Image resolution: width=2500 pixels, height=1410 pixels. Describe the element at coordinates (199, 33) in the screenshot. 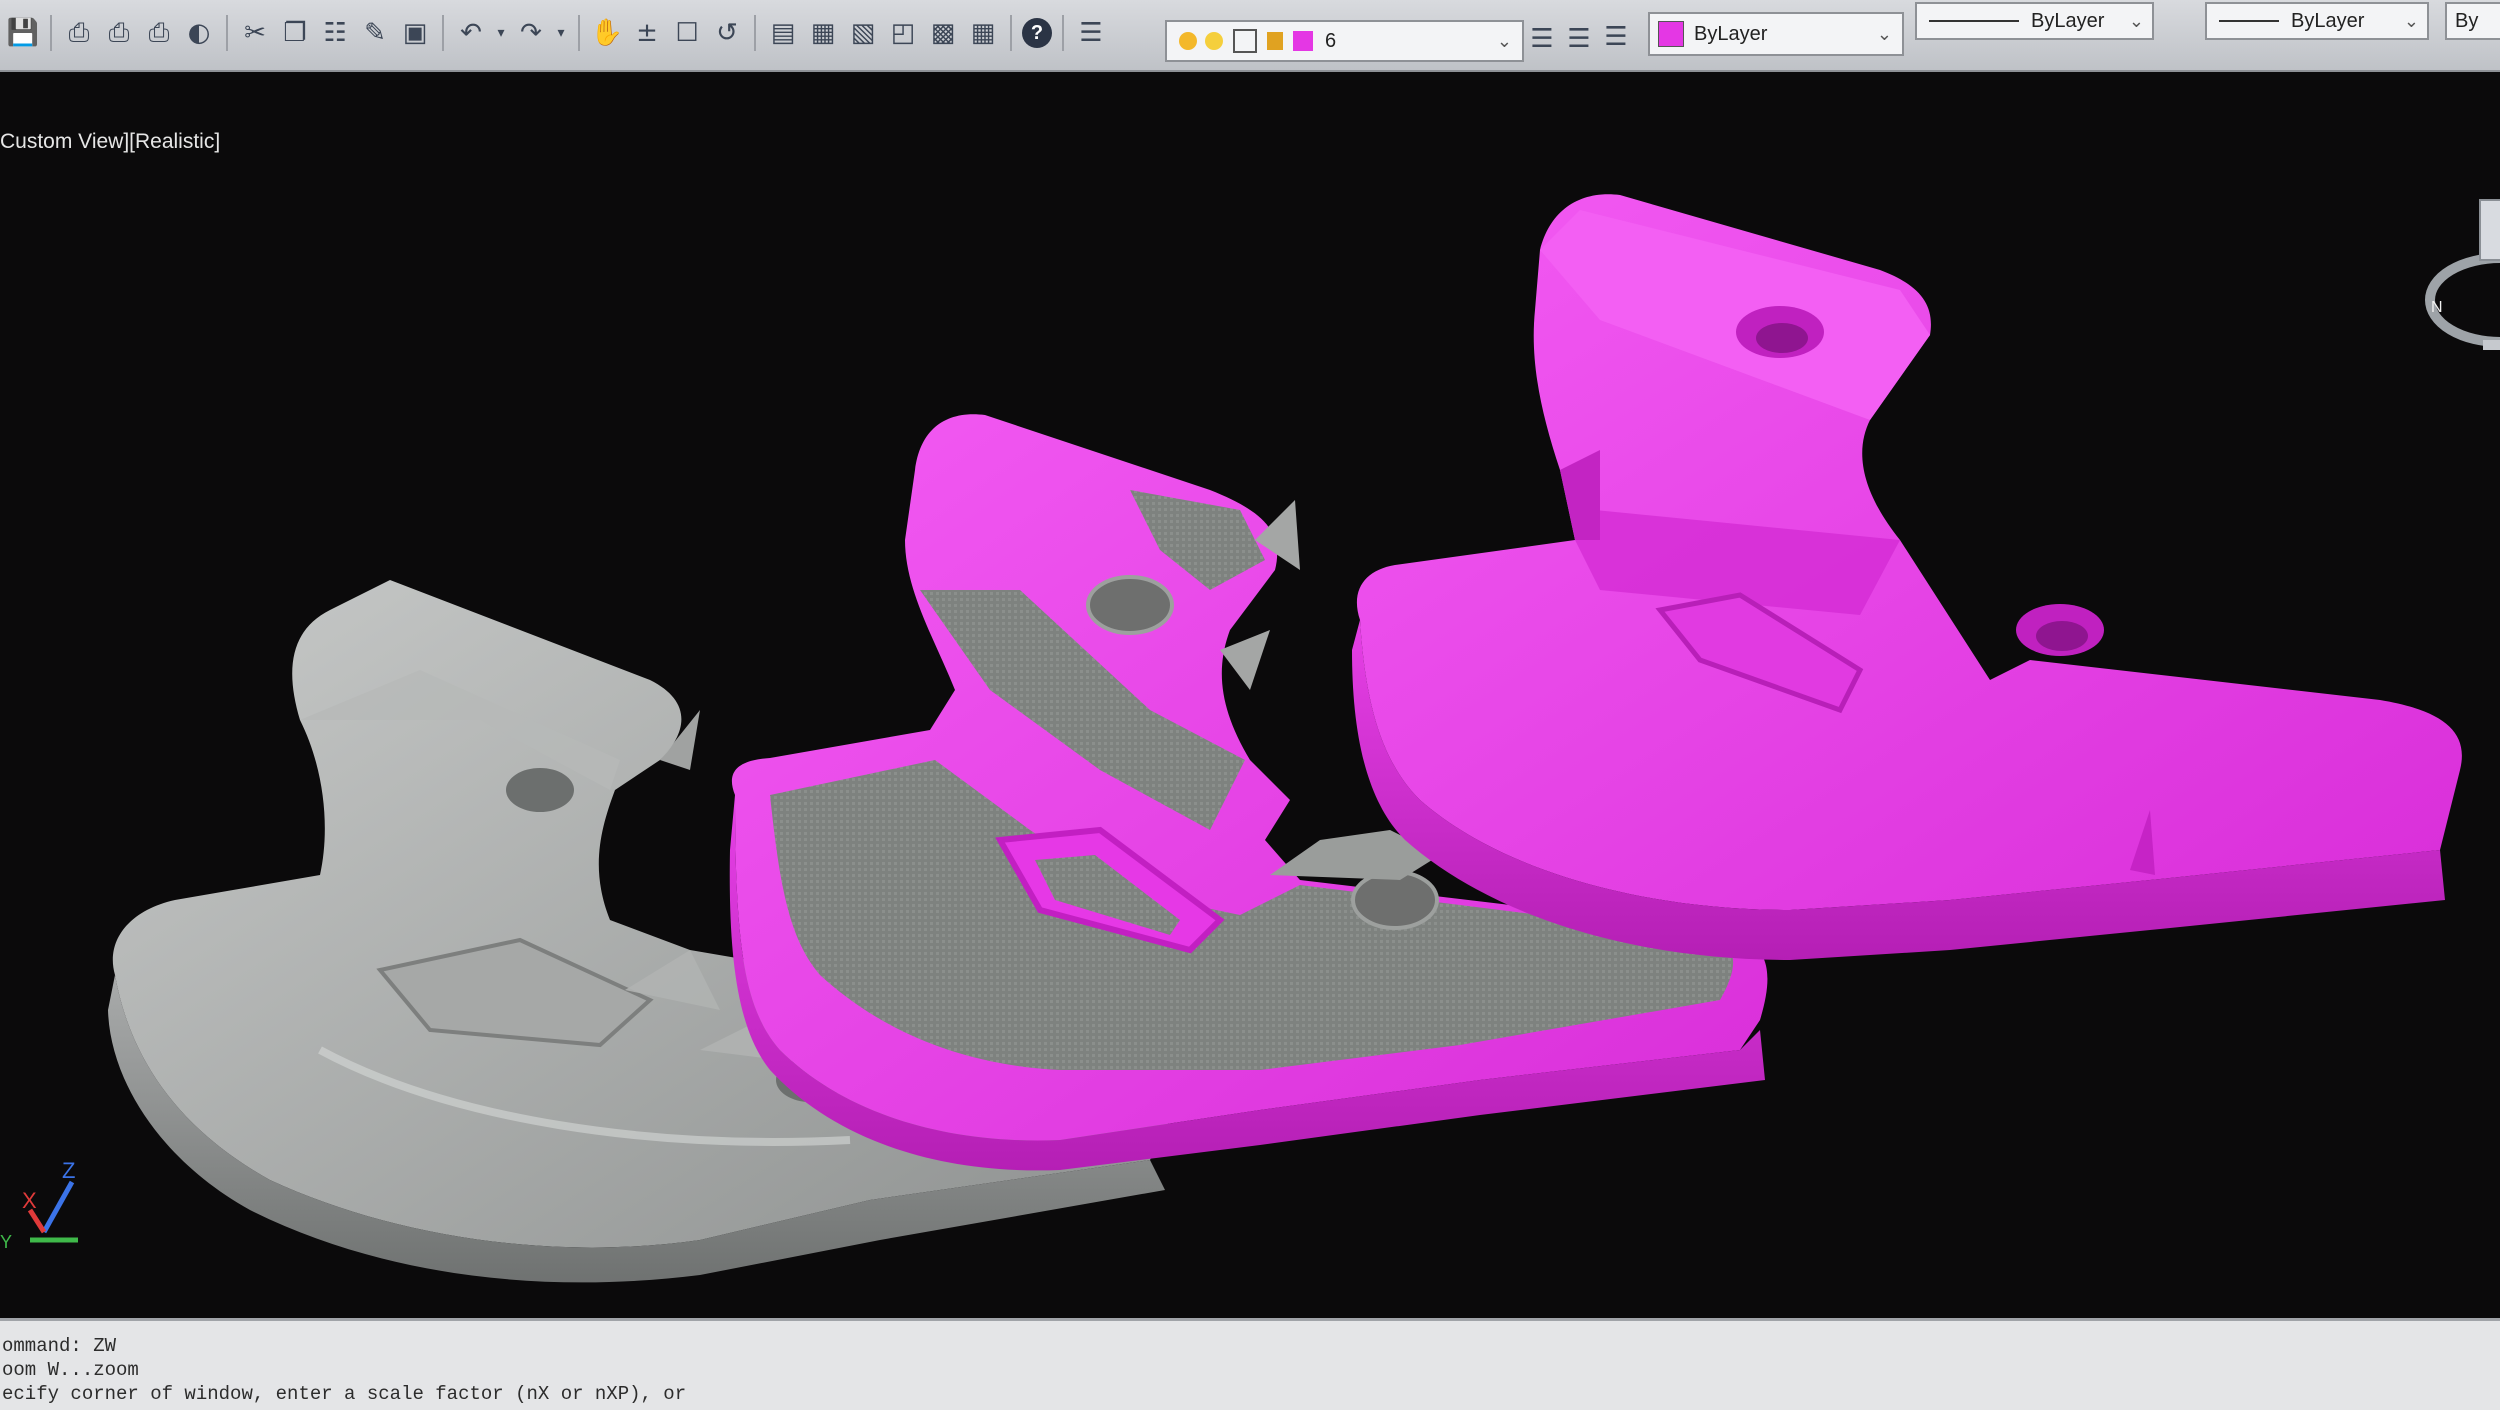

I see `publish-icon: ◐` at that location.